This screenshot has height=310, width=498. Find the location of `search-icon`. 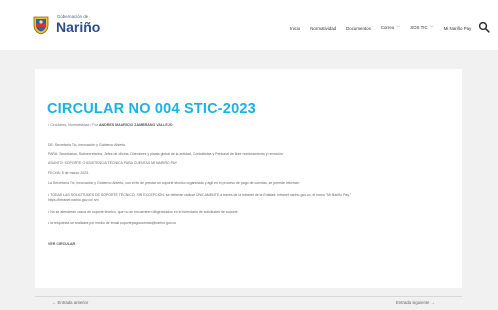

search-icon is located at coordinates (484, 27).